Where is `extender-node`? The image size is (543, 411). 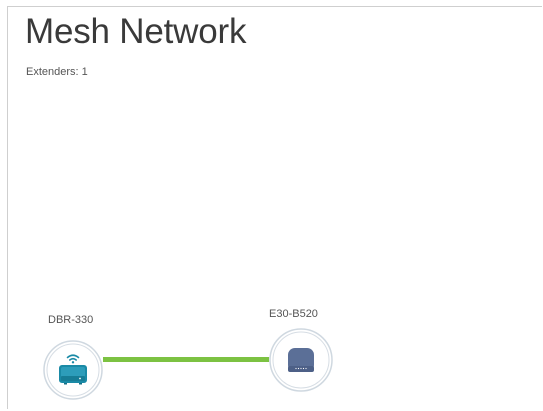 extender-node is located at coordinates (301, 360).